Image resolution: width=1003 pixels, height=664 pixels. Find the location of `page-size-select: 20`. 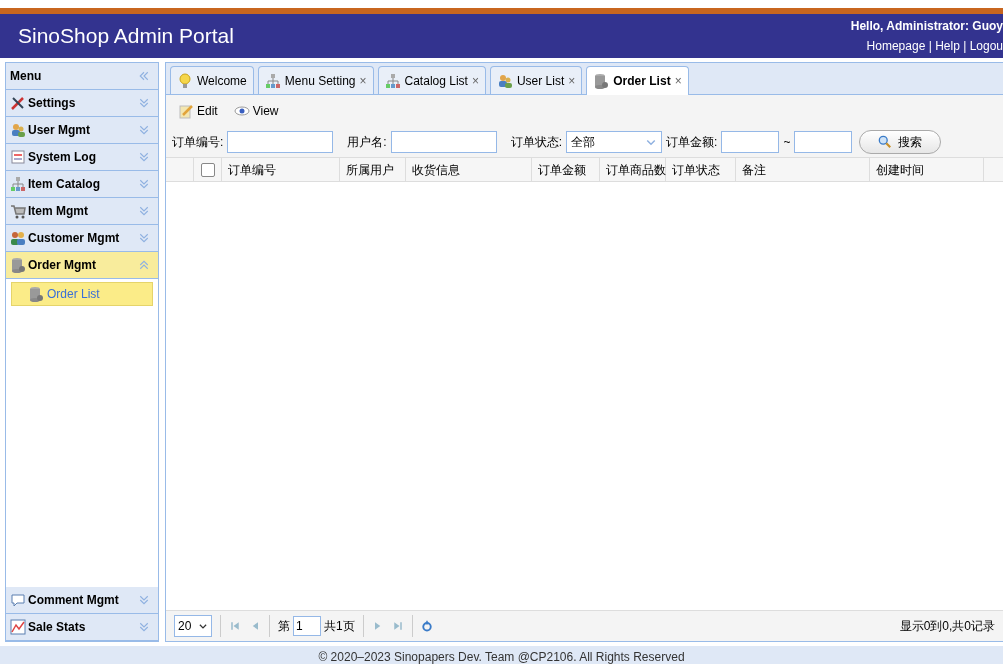

page-size-select: 20 is located at coordinates (193, 626).